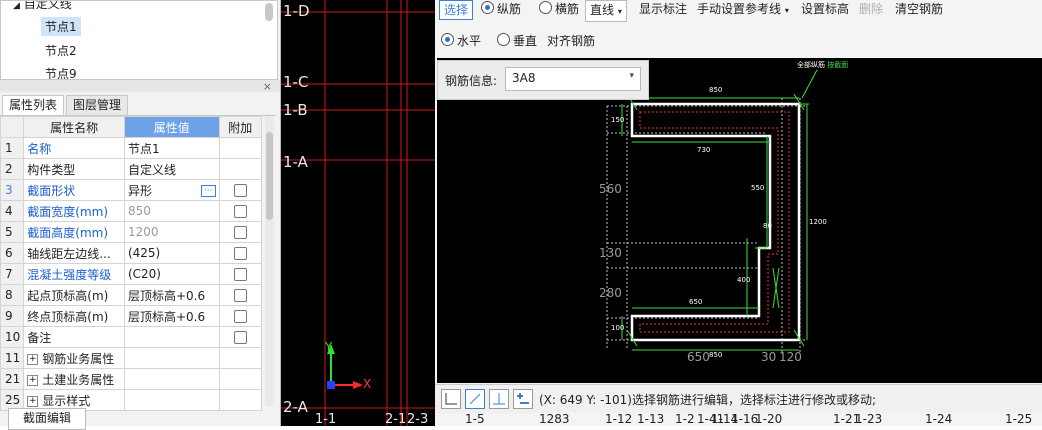  I want to click on tree-item-node9: 节点9, so click(61, 72).